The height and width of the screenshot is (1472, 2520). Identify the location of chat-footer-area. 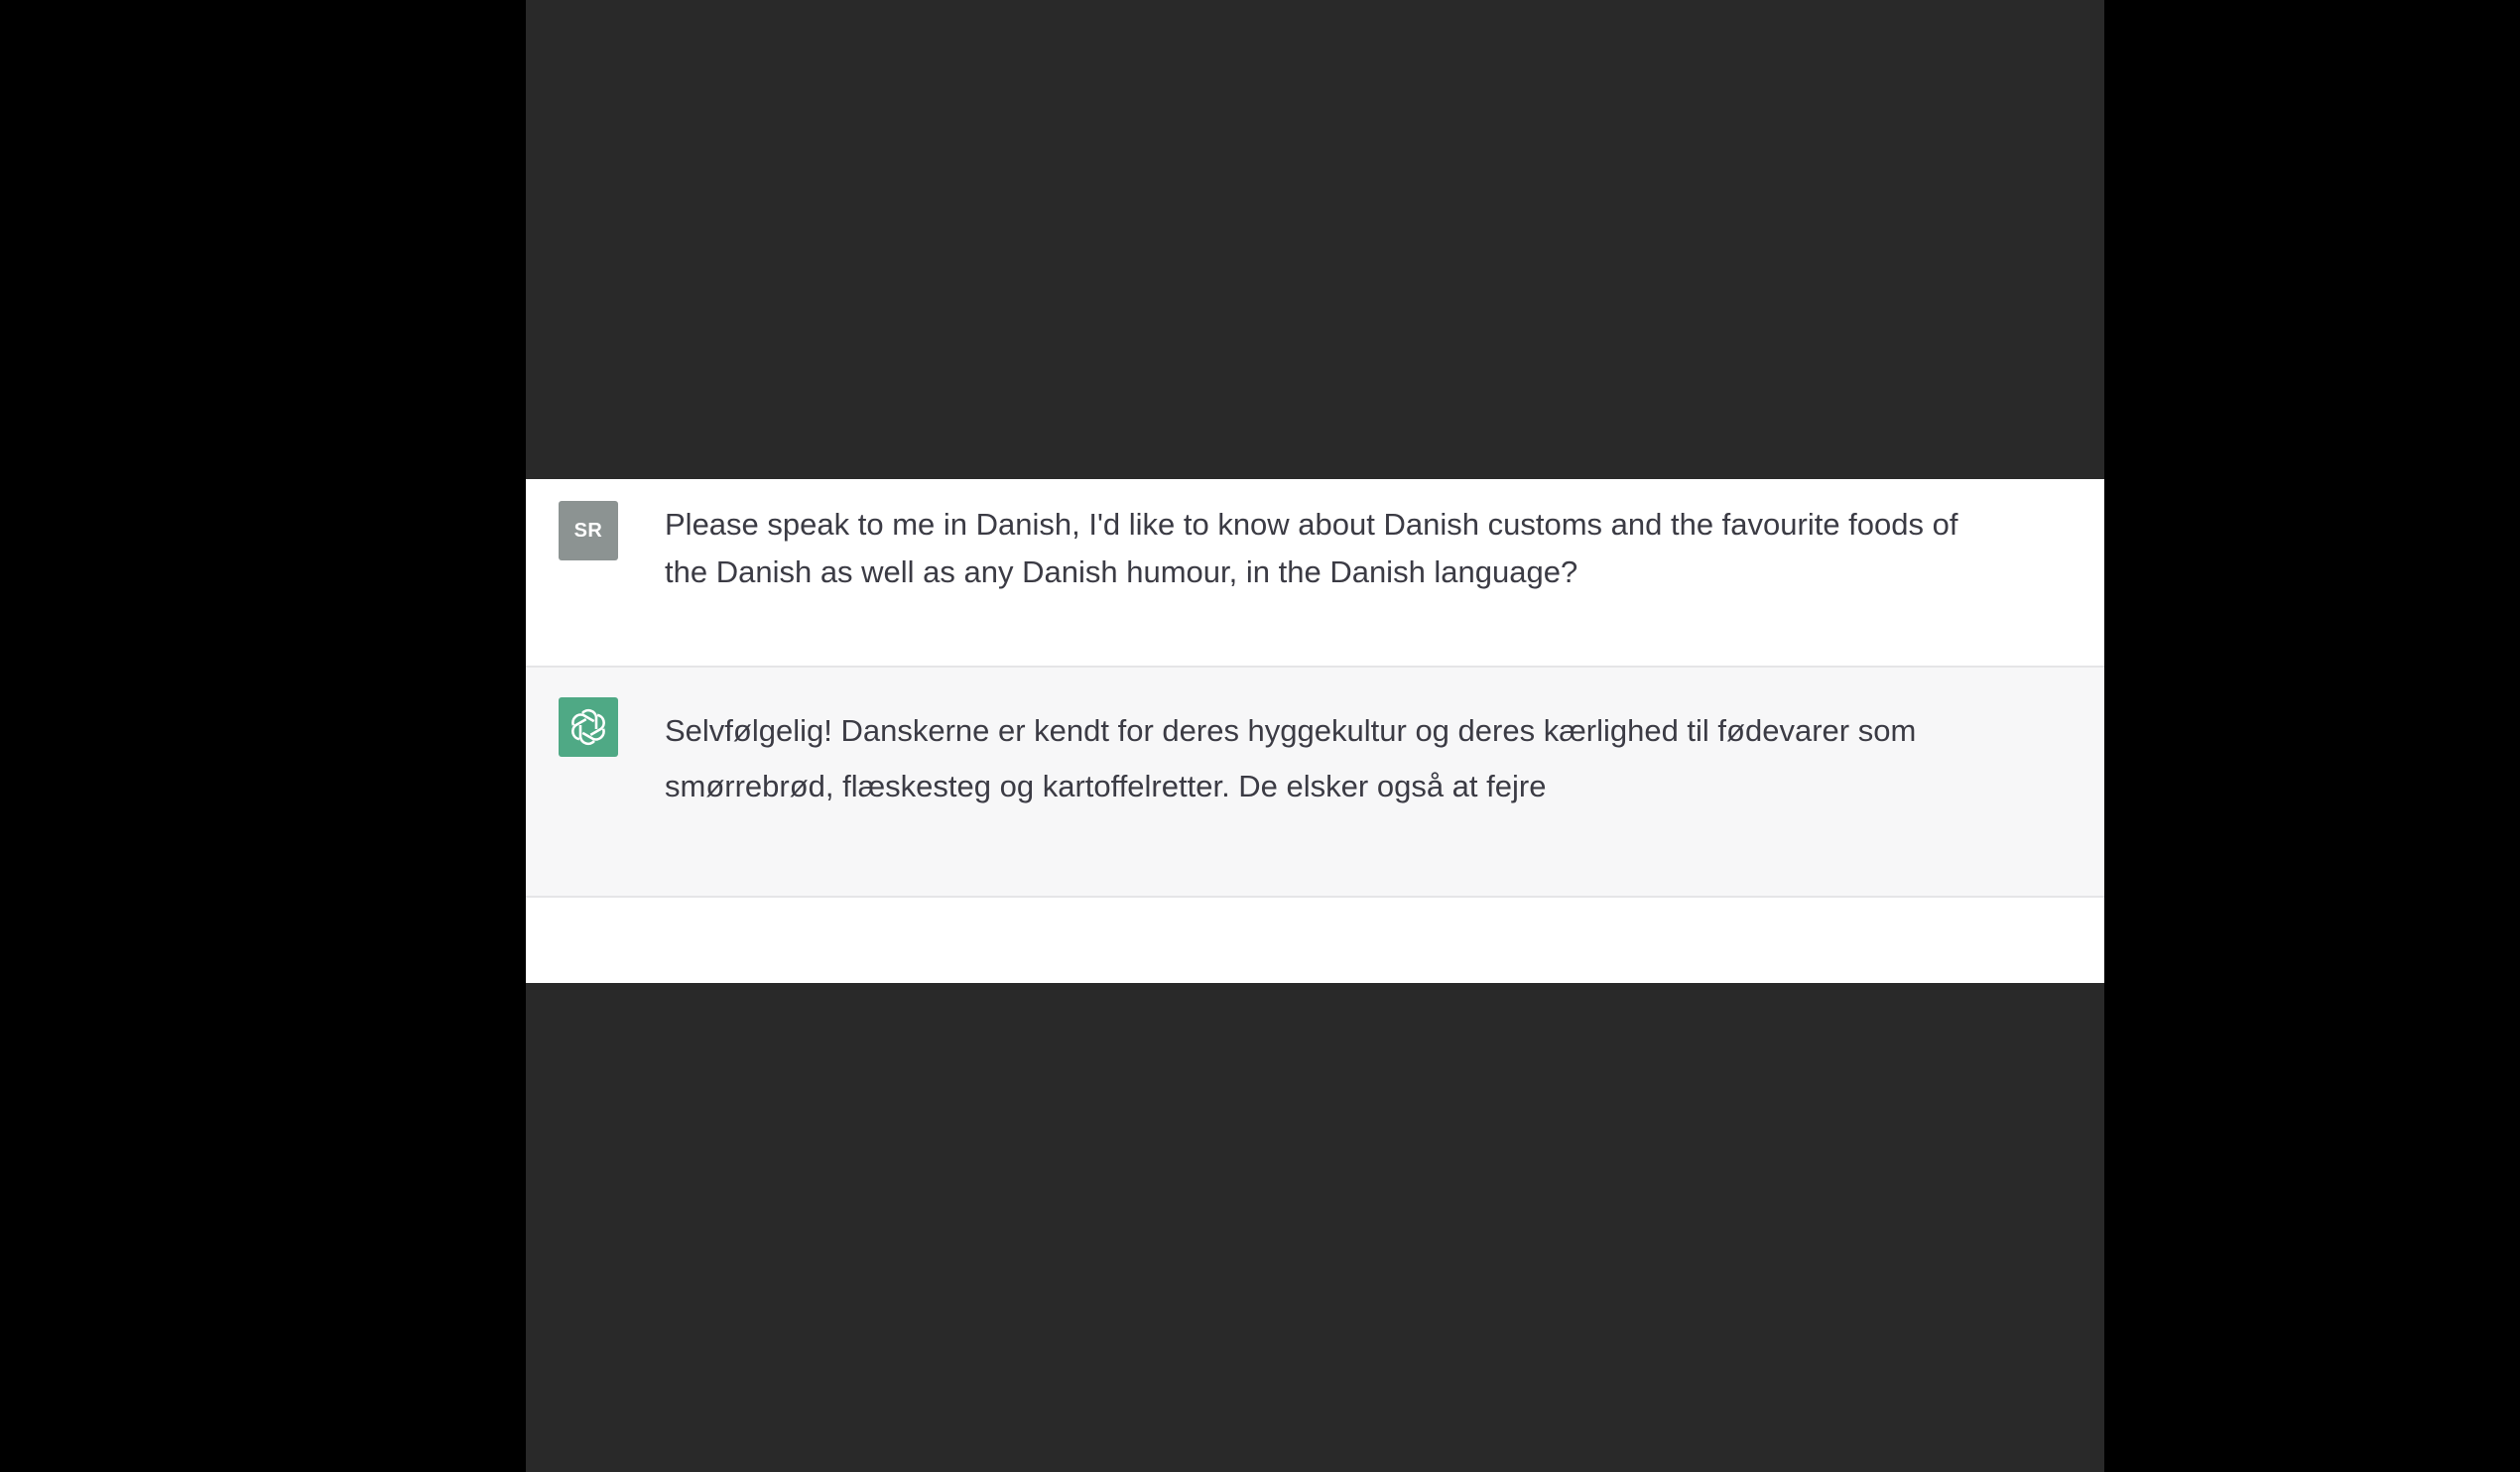
(1315, 940).